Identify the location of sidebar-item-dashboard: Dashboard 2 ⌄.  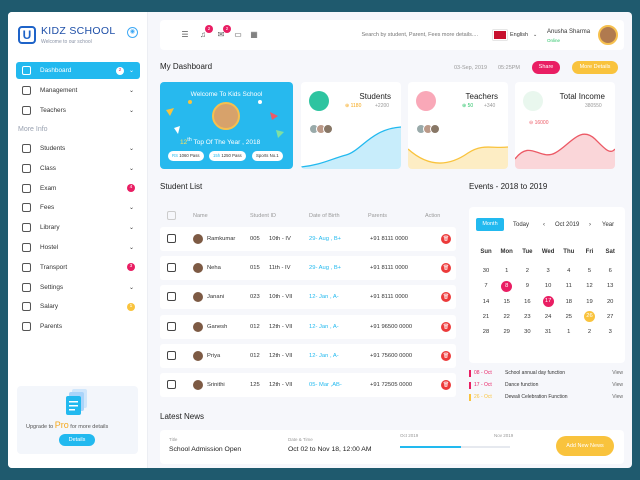
(78, 70).